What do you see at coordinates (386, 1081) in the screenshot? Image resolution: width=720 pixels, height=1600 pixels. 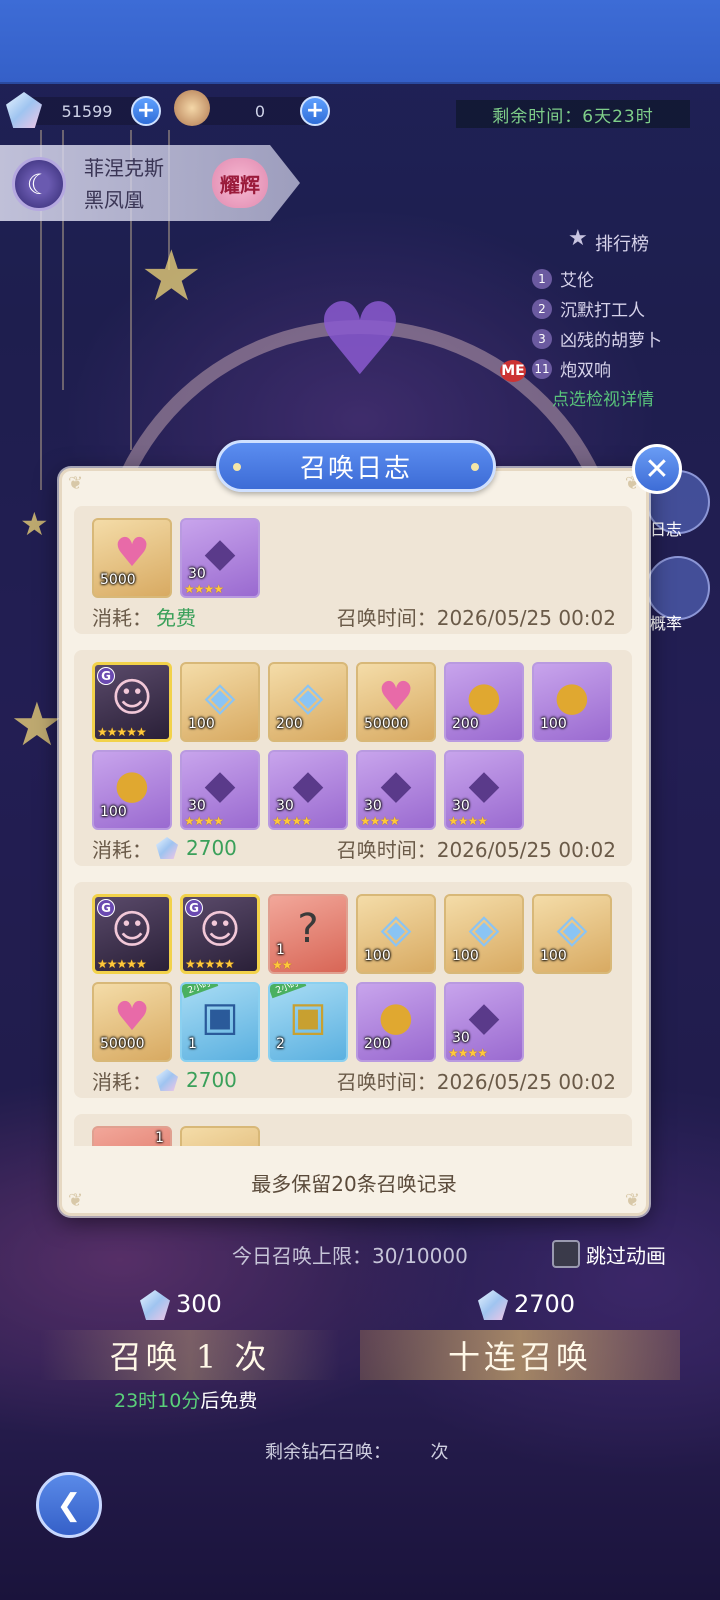 I see `time-label: 召唤时间：` at bounding box center [386, 1081].